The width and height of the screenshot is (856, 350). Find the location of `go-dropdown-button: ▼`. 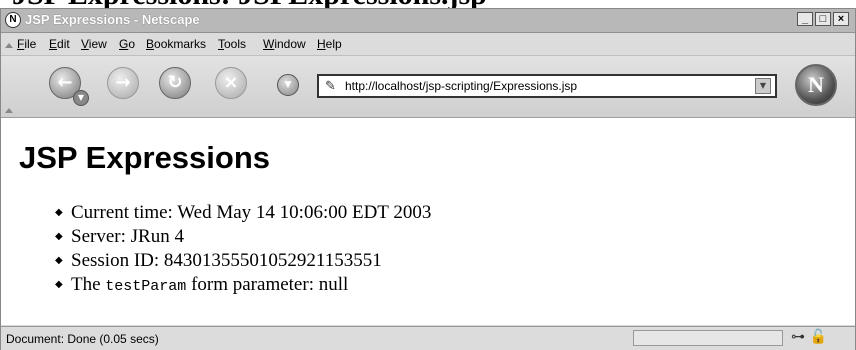

go-dropdown-button: ▼ is located at coordinates (288, 85).